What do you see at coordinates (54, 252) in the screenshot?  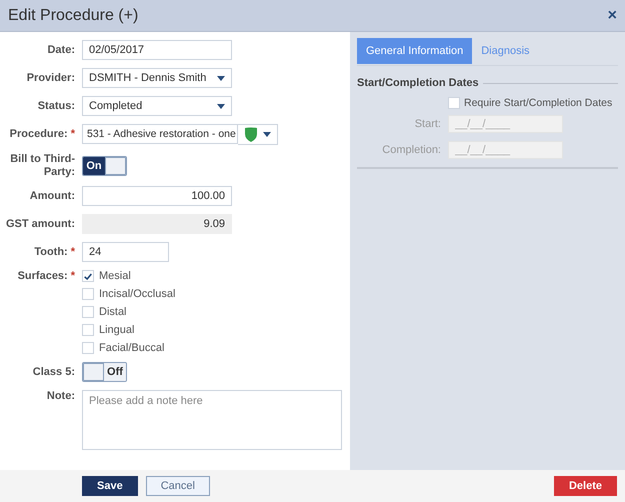 I see `field-label: Tooth: *` at bounding box center [54, 252].